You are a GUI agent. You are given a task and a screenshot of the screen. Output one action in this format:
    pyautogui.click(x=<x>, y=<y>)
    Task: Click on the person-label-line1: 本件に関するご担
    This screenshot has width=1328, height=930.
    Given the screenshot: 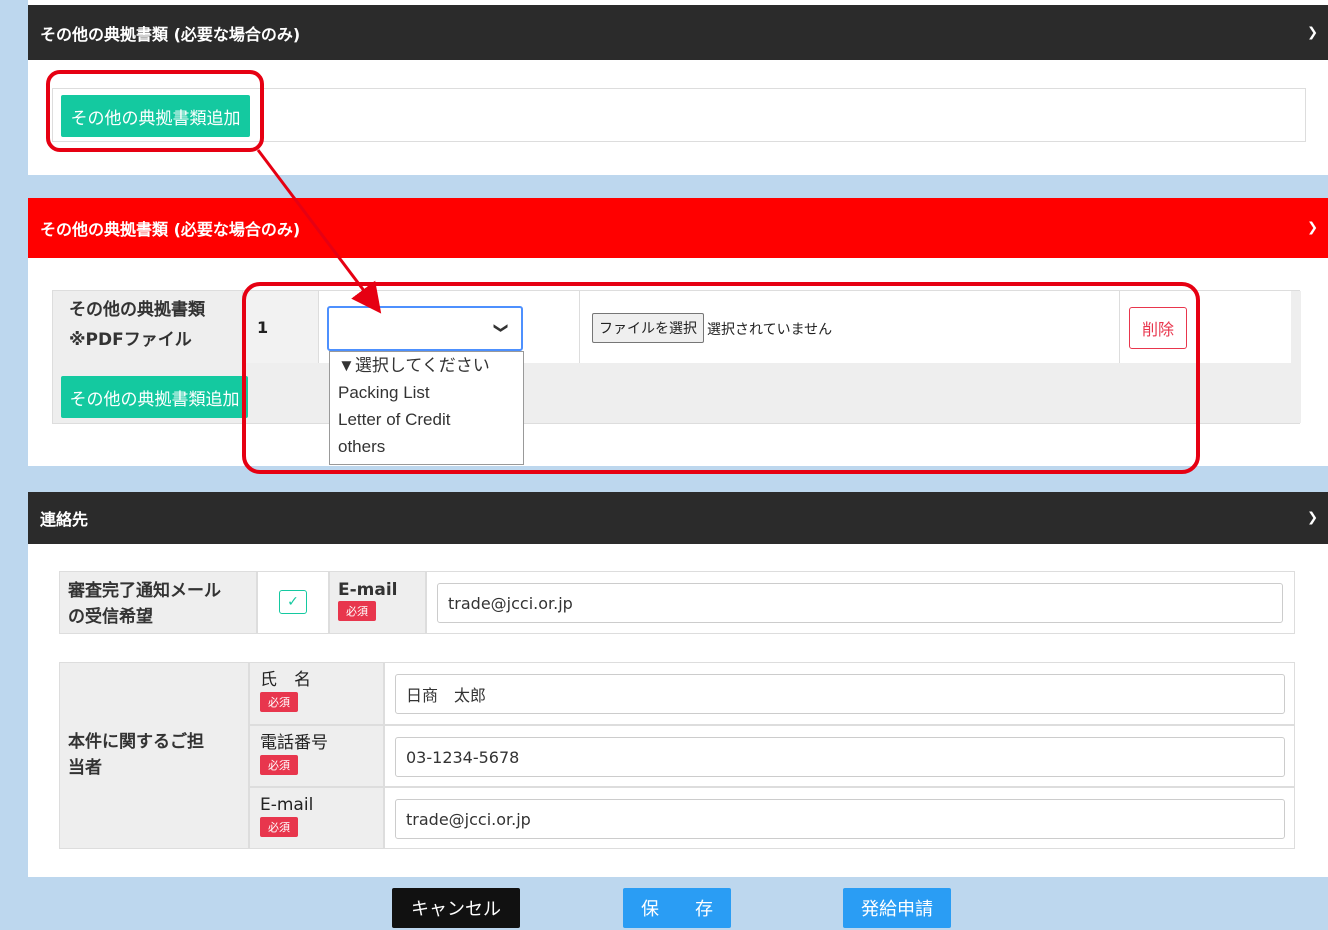 What is the action you would take?
    pyautogui.click(x=136, y=742)
    